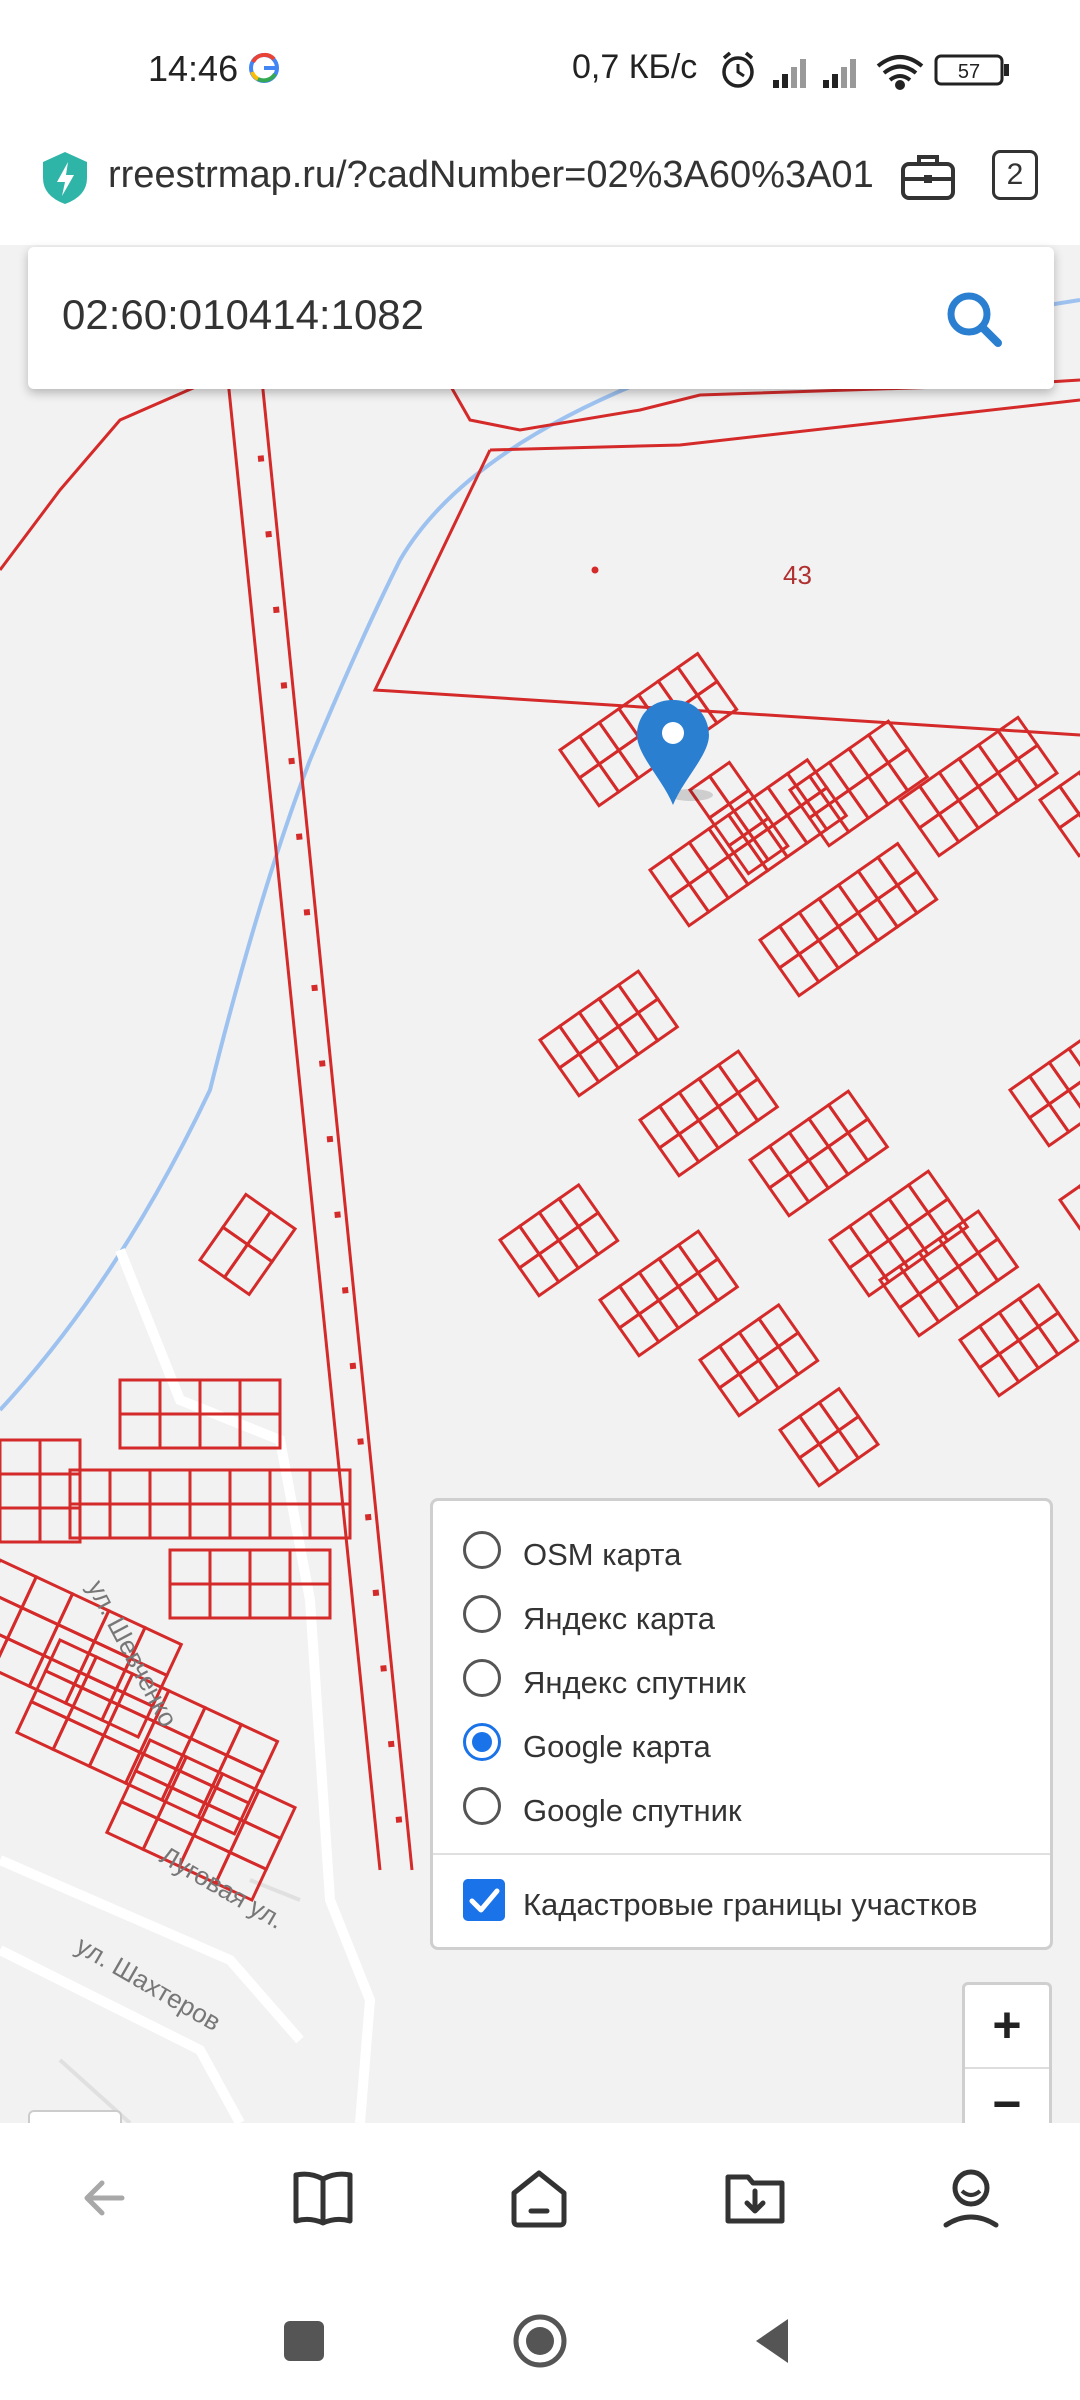 Image resolution: width=1080 pixels, height=2400 pixels. Describe the element at coordinates (304, 2341) in the screenshot. I see `recents-icon` at that location.